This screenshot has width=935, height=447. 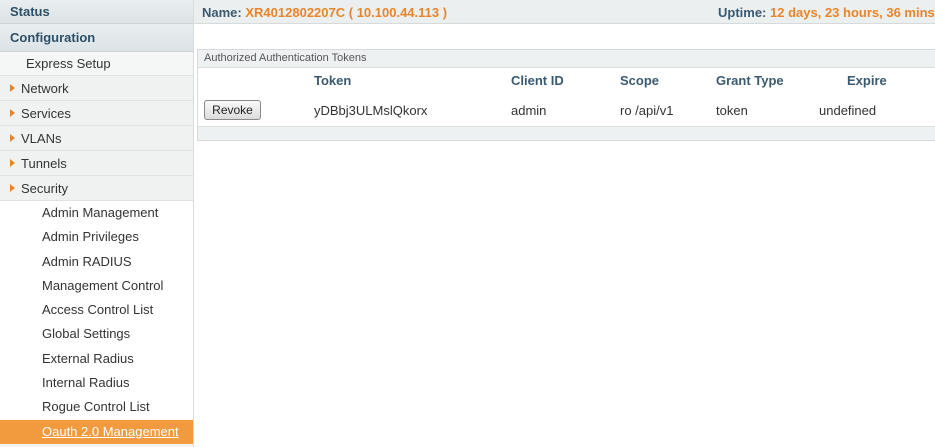 What do you see at coordinates (529, 110) in the screenshot?
I see `client-id-cell: admin` at bounding box center [529, 110].